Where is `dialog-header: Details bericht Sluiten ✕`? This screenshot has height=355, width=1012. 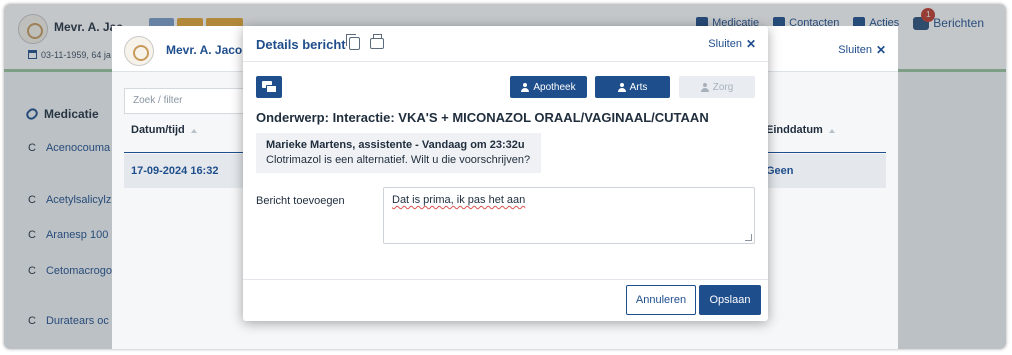
dialog-header: Details bericht Sluiten ✕ is located at coordinates (505, 44).